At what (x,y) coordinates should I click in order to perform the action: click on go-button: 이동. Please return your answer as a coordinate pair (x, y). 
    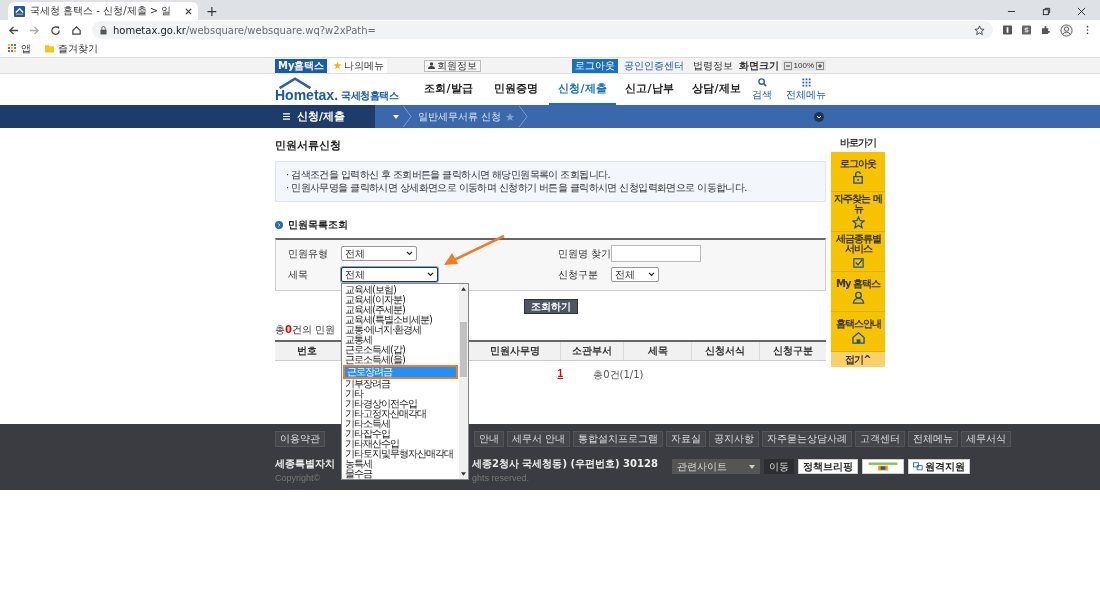
    Looking at the image, I should click on (778, 466).